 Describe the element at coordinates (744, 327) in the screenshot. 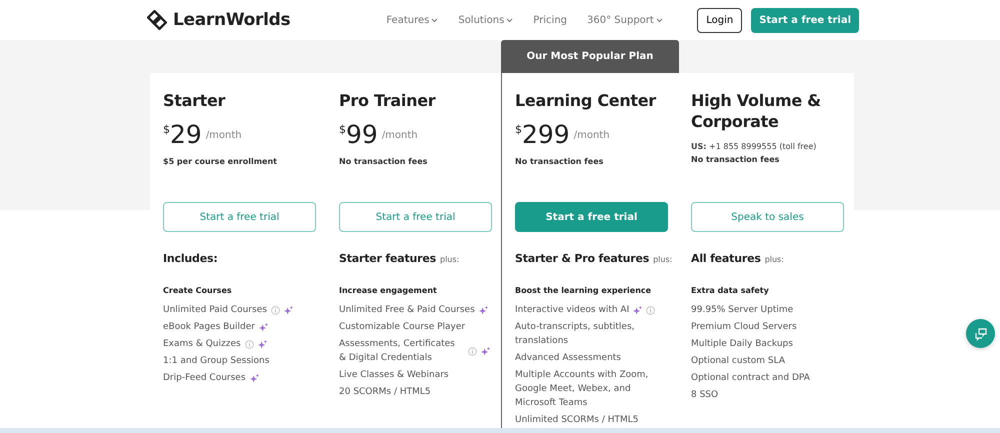

I see `feature-item: Premium Cloud Servers` at that location.